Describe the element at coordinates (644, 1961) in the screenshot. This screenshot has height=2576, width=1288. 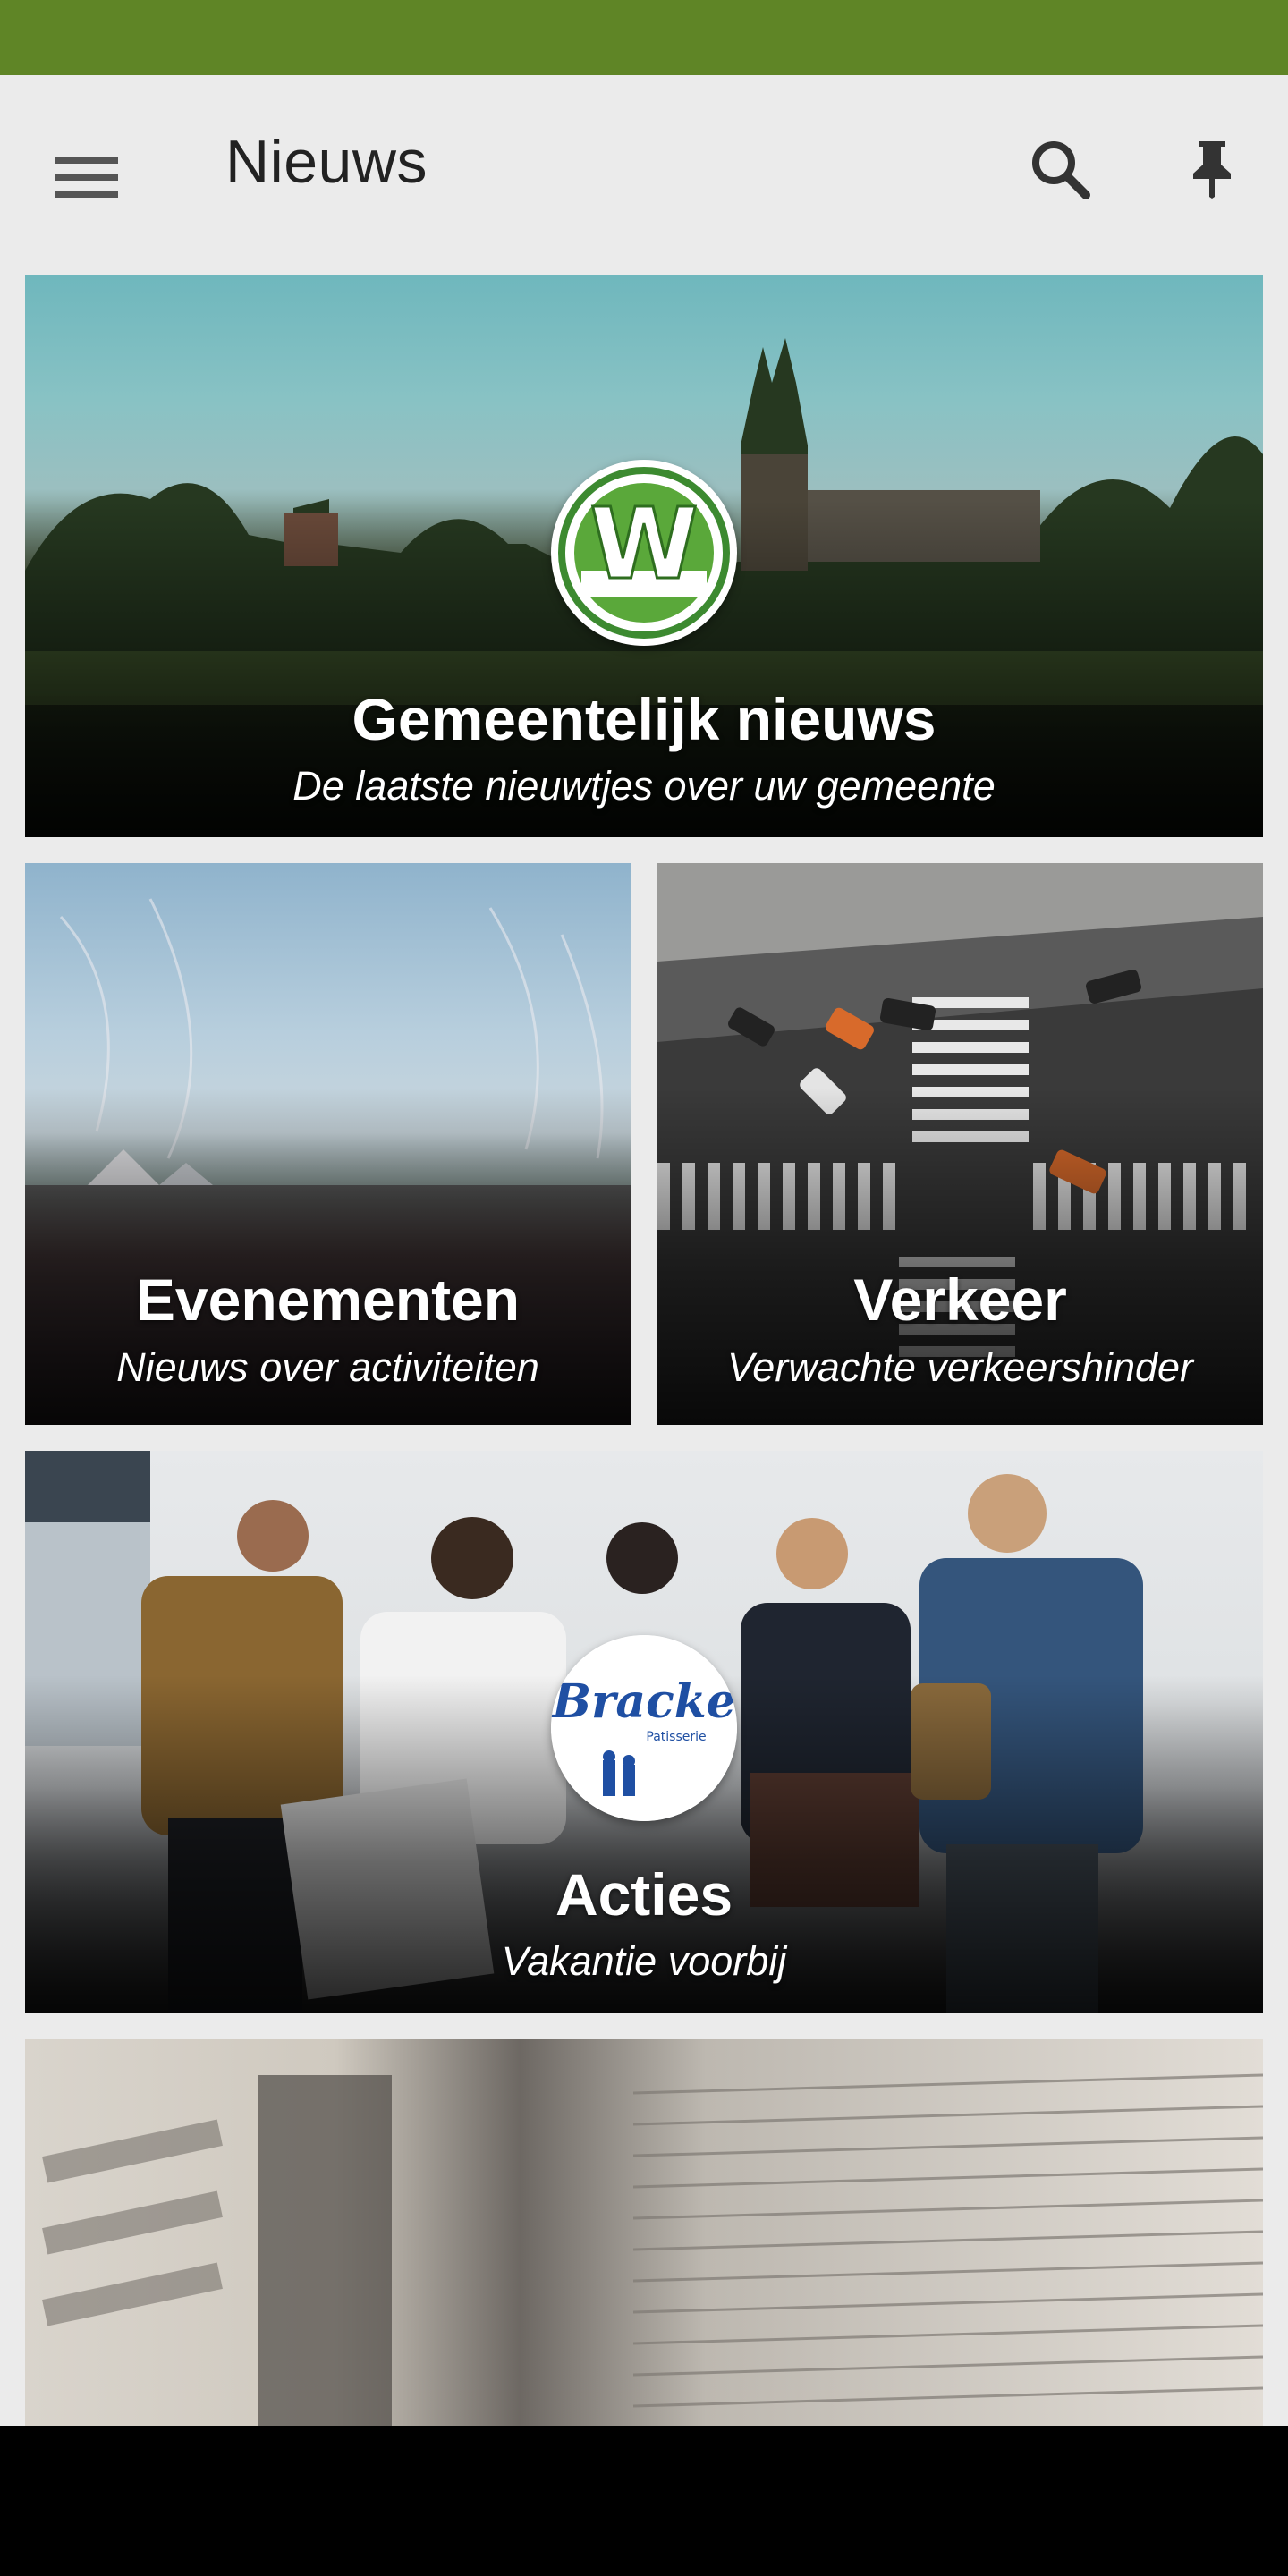
I see `card-subtitle: Vakantie voorbij` at that location.